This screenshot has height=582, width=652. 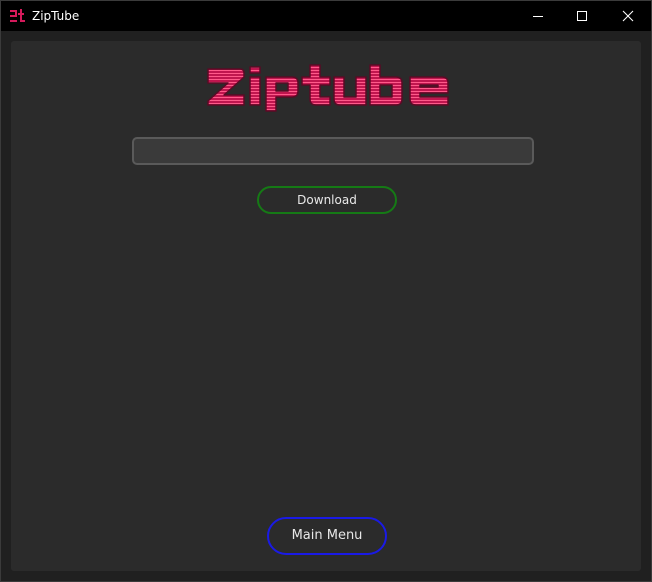 I want to click on close-icon, so click(x=628, y=16).